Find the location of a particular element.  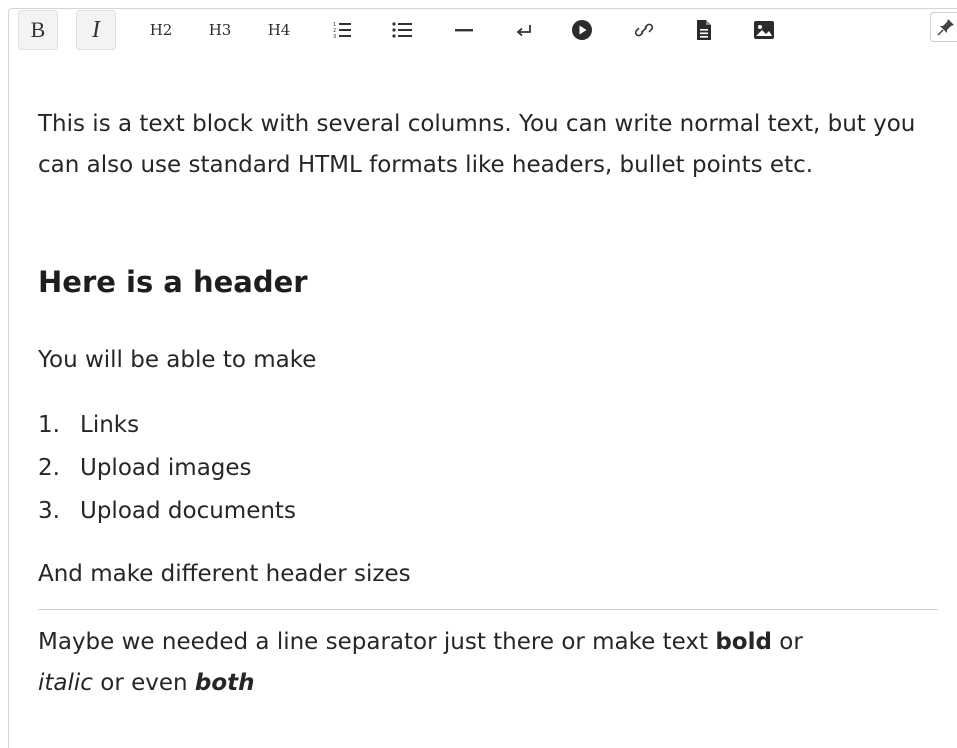

svg-text: 3 is located at coordinates (334, 37).